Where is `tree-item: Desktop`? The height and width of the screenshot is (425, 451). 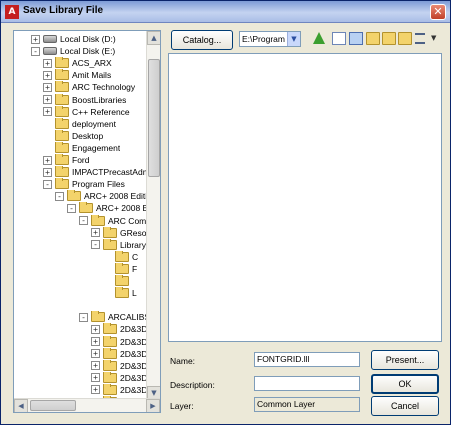 tree-item: Desktop is located at coordinates (73, 135).